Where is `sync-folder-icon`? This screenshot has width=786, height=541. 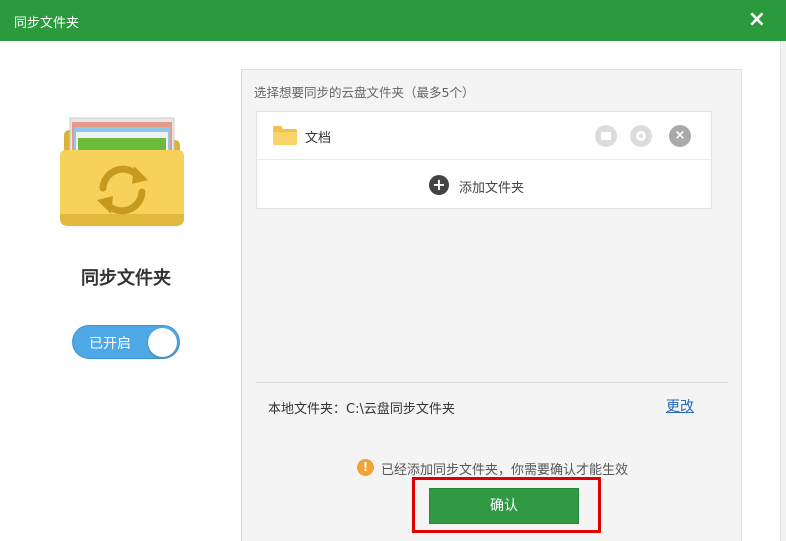
sync-folder-icon is located at coordinates (122, 171).